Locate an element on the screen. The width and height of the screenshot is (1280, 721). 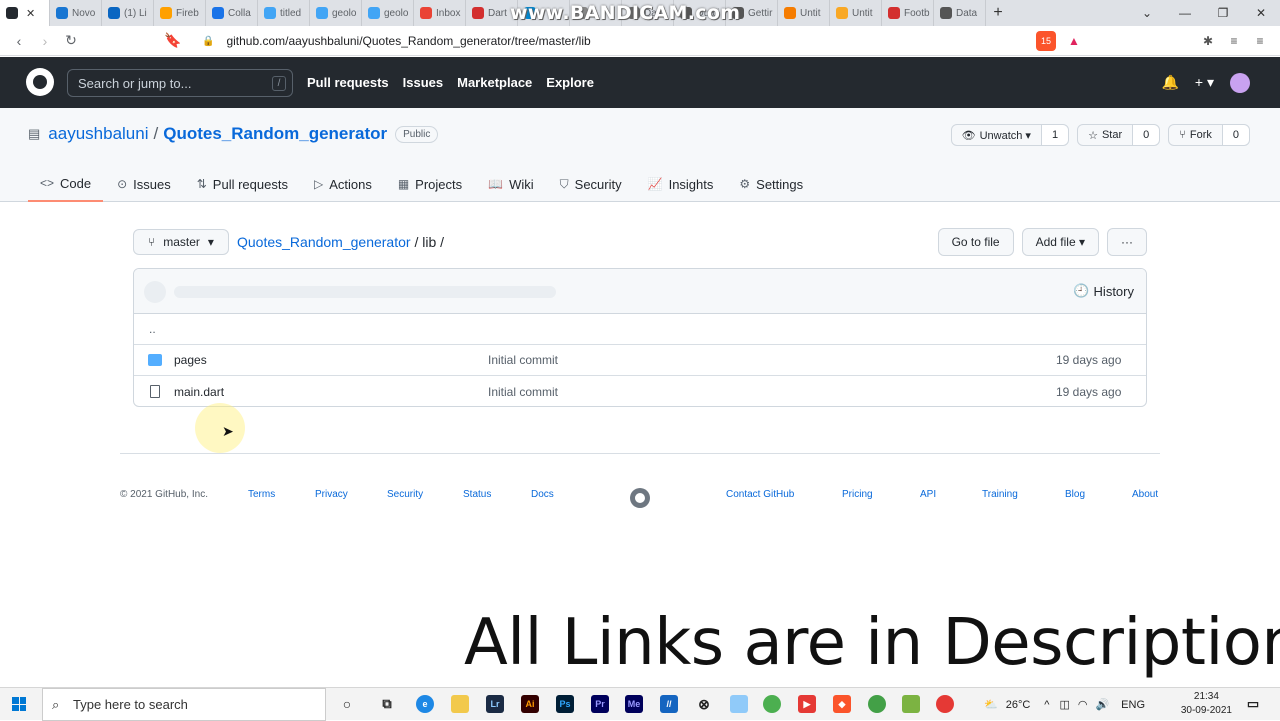
go-to-file-button: Go to file is located at coordinates (975, 242).